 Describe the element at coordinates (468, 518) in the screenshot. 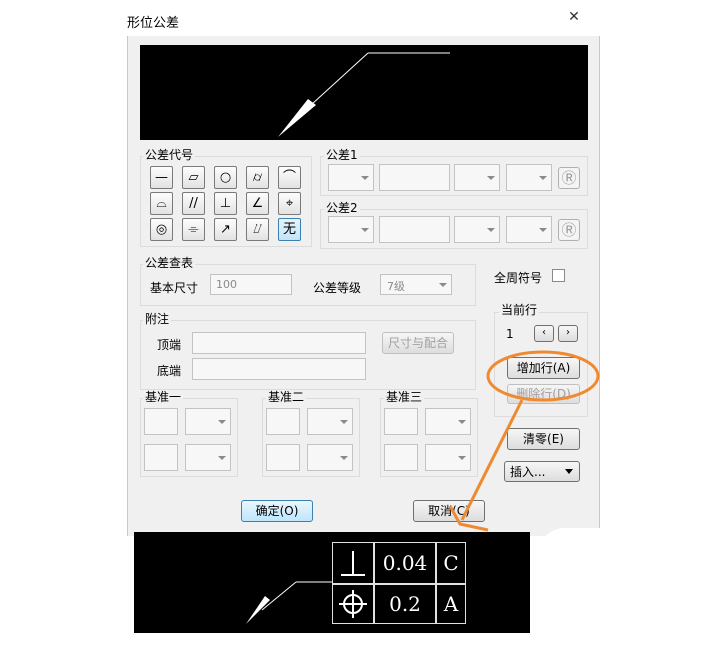

I see `annotation-arrow-head` at that location.